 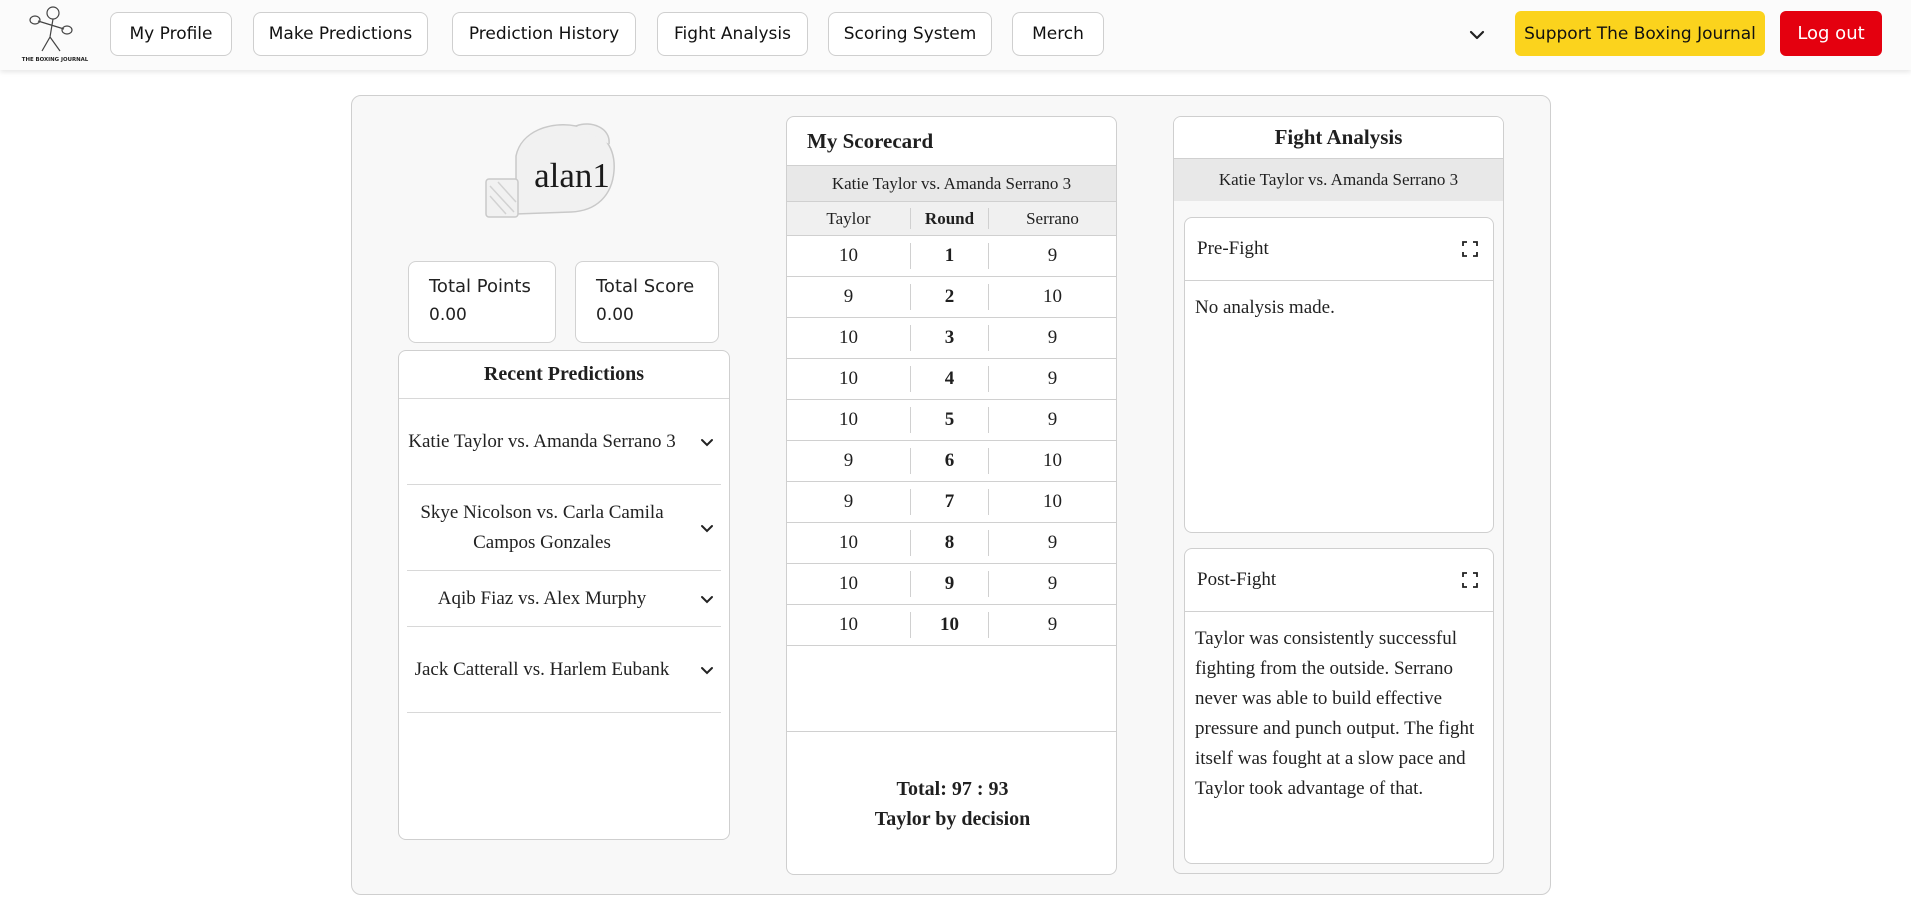 I want to click on round-number: 4, so click(x=950, y=379).